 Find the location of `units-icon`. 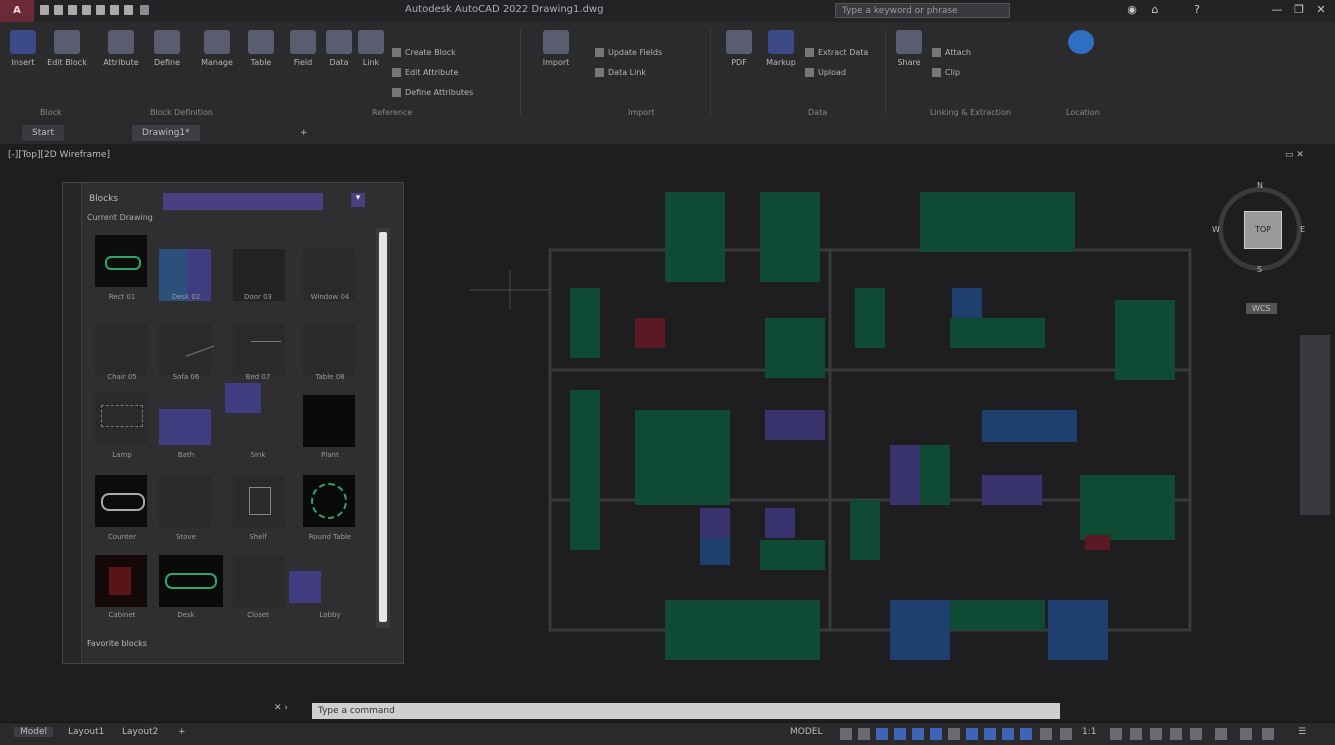

units-icon is located at coordinates (1156, 734).